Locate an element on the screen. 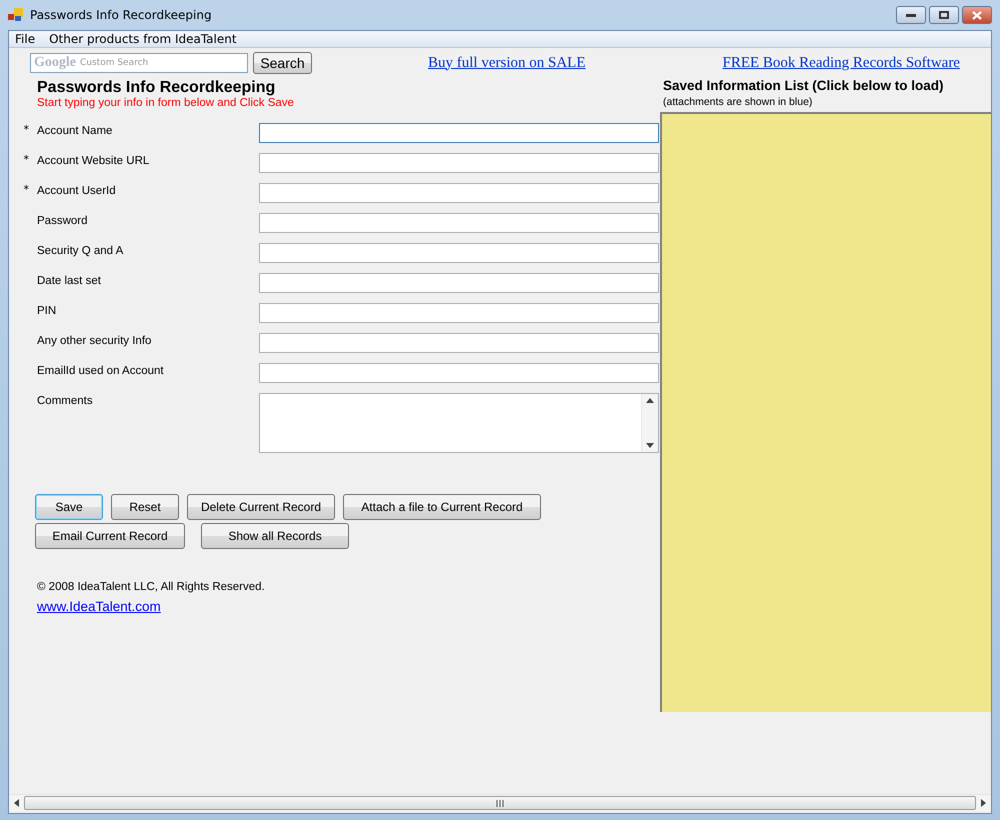 Image resolution: width=1000 pixels, height=820 pixels. field-label: Security Q and A is located at coordinates (80, 250).